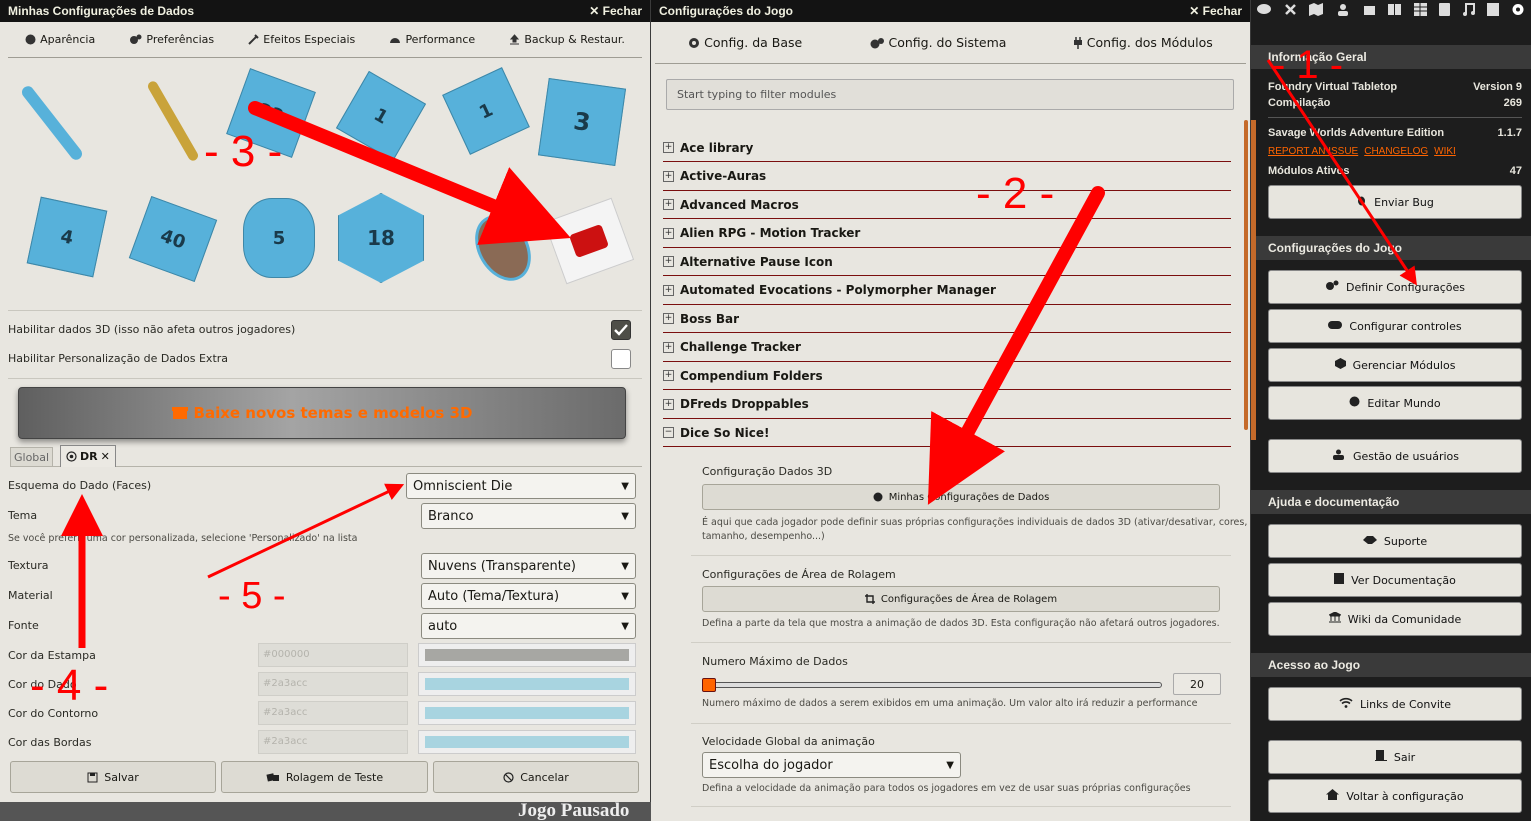 The image size is (1531, 821). What do you see at coordinates (432, 39) in the screenshot?
I see `tab-performance: Performance` at bounding box center [432, 39].